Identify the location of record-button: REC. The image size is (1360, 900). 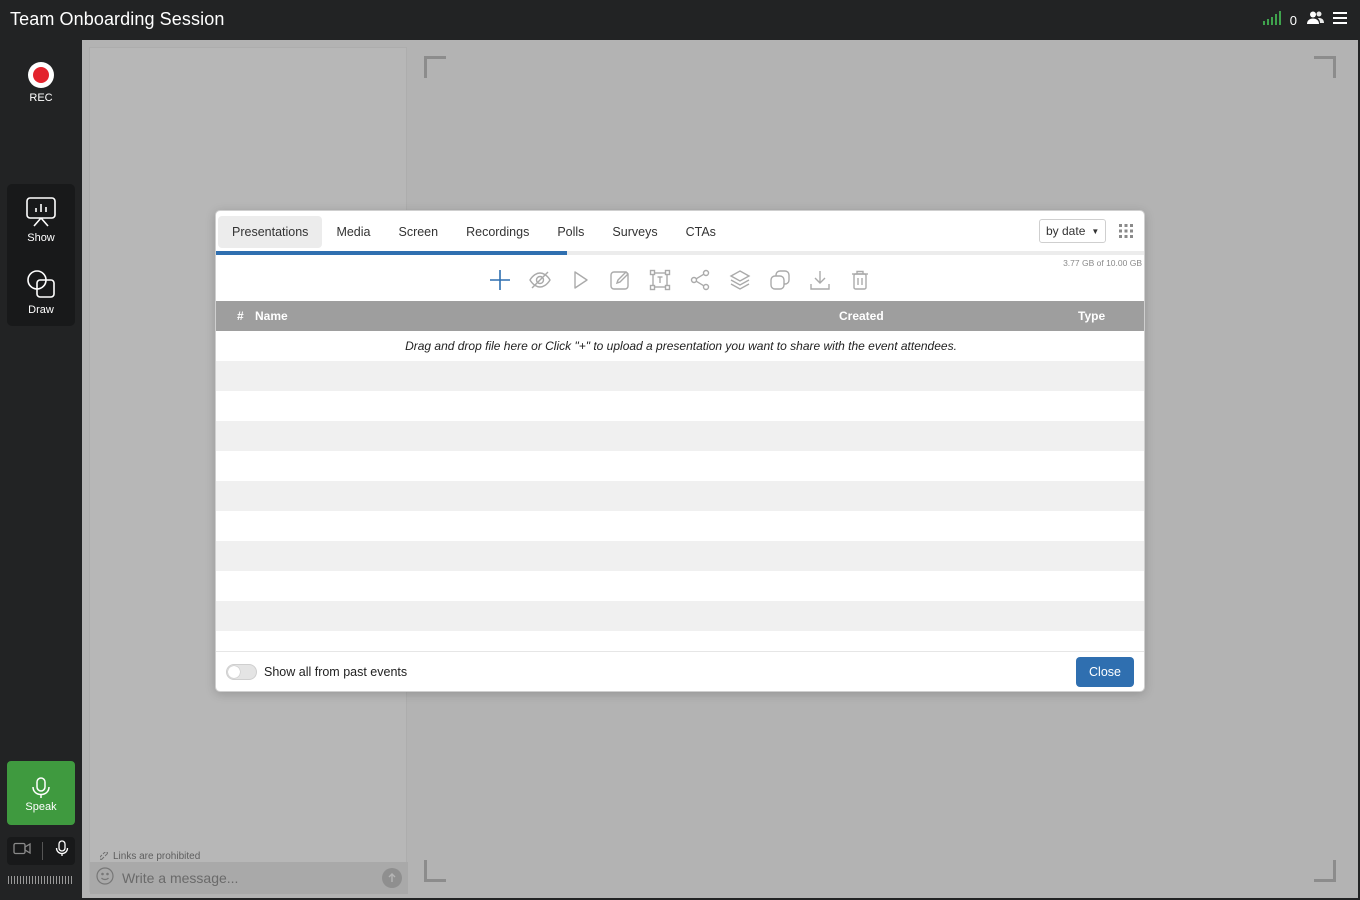
(41, 83).